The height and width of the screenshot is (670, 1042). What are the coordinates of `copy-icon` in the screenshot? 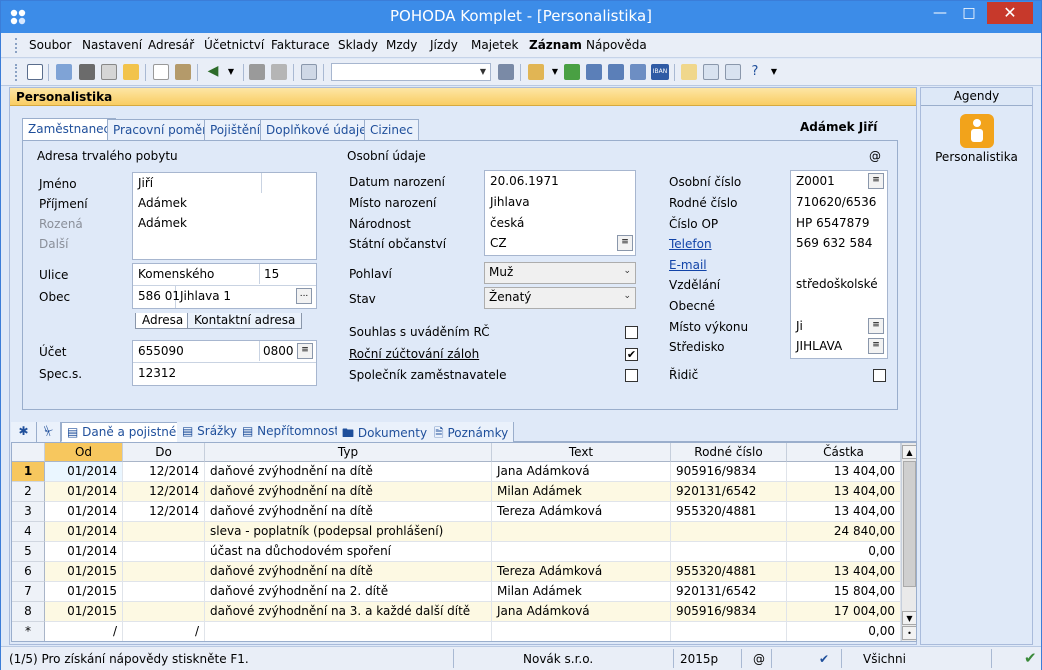 It's located at (309, 72).